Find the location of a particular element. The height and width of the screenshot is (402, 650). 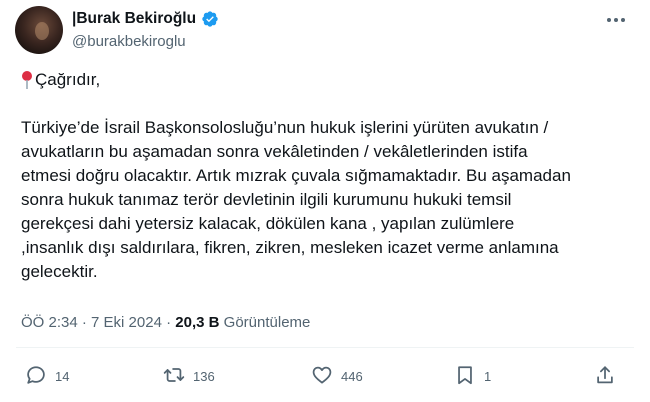

views-label: Görüntüleme is located at coordinates (267, 322).